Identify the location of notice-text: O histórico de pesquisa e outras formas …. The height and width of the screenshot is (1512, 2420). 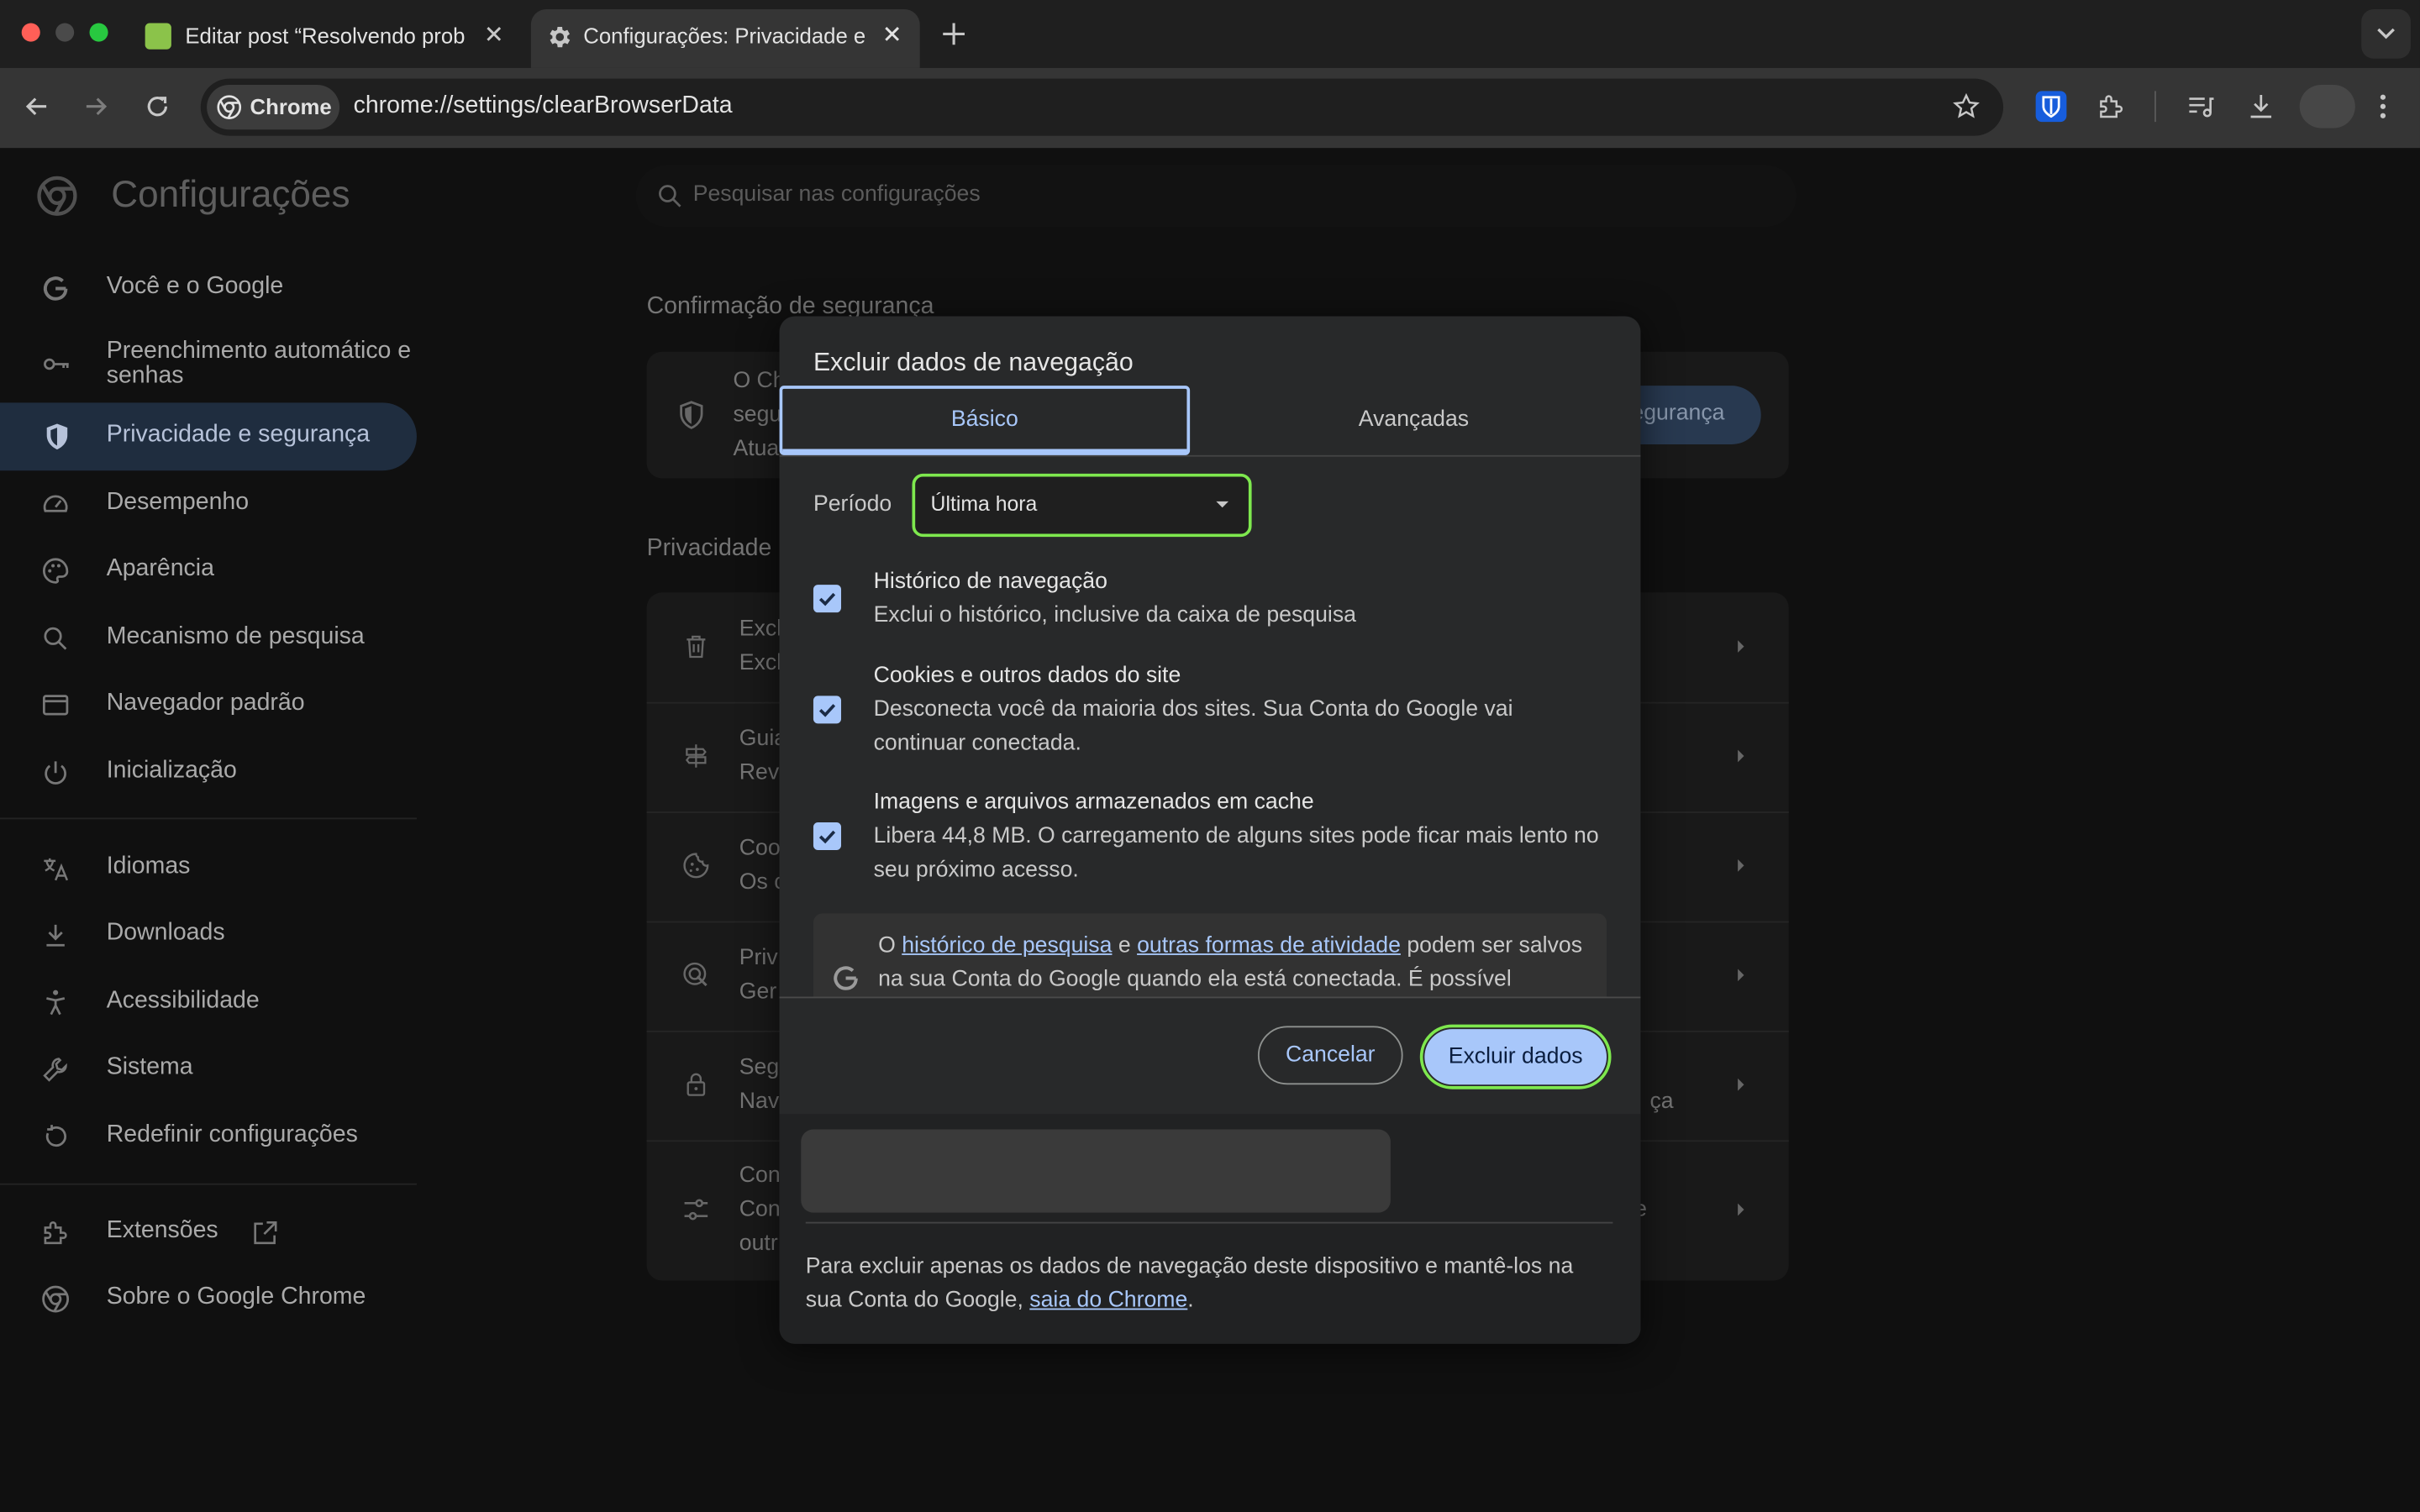
(1236, 963).